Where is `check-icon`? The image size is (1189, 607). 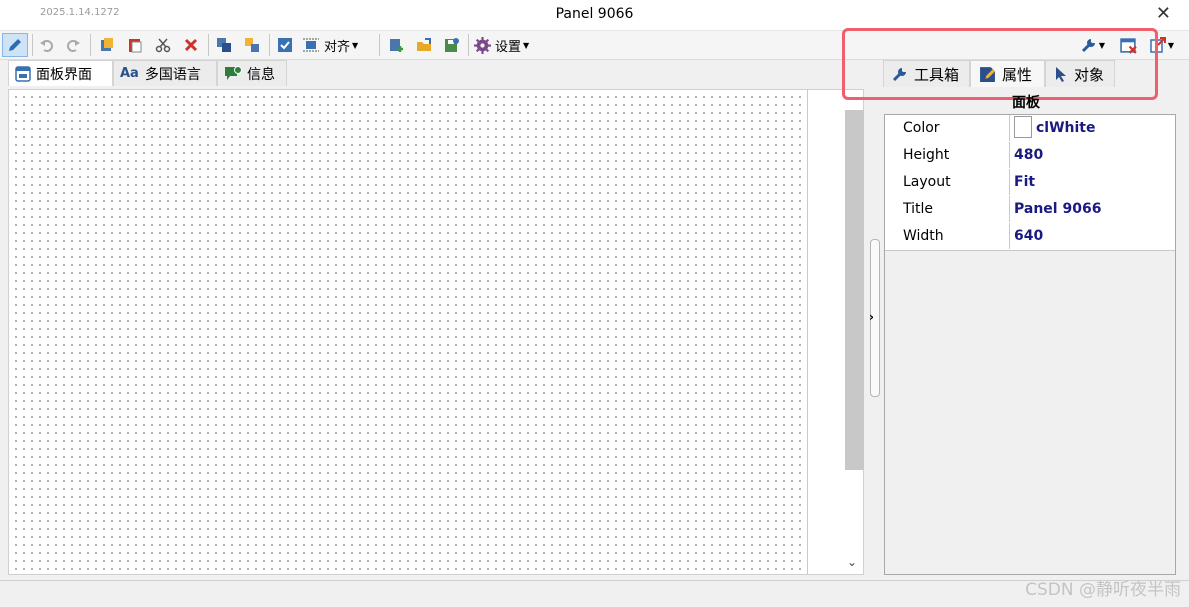
check-icon is located at coordinates (285, 45).